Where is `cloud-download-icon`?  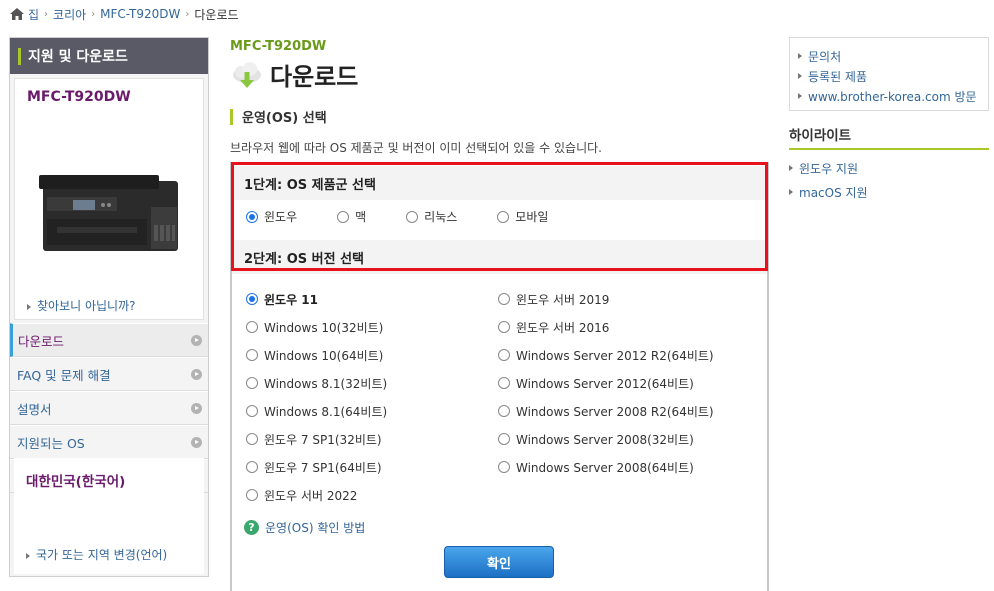
cloud-download-icon is located at coordinates (247, 74).